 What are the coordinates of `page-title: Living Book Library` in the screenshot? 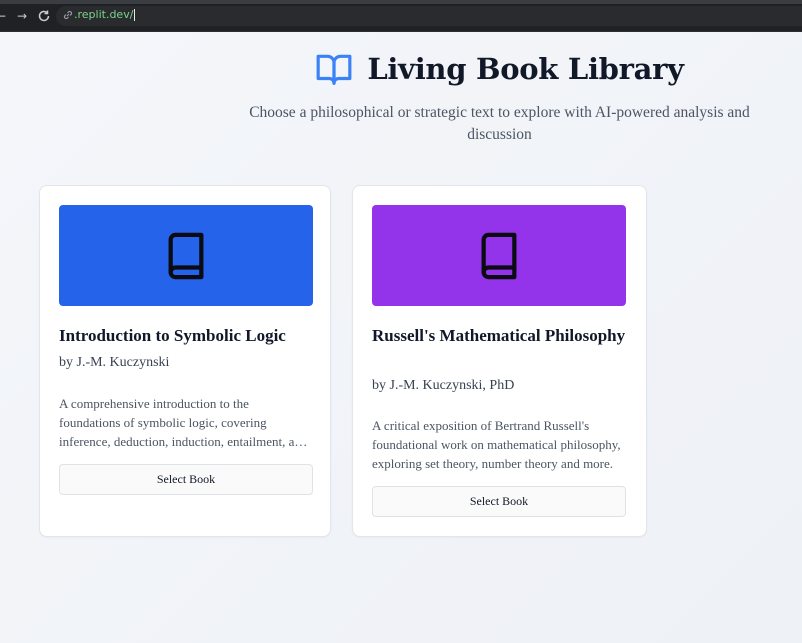 It's located at (525, 69).